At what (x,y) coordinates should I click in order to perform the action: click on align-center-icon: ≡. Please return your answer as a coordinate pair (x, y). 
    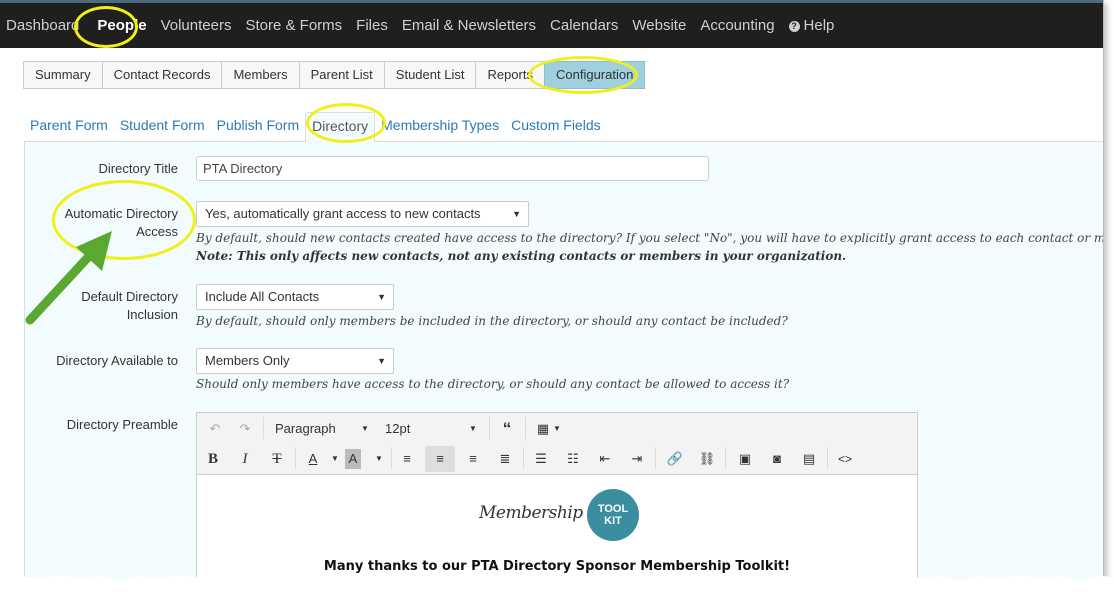
    Looking at the image, I should click on (440, 459).